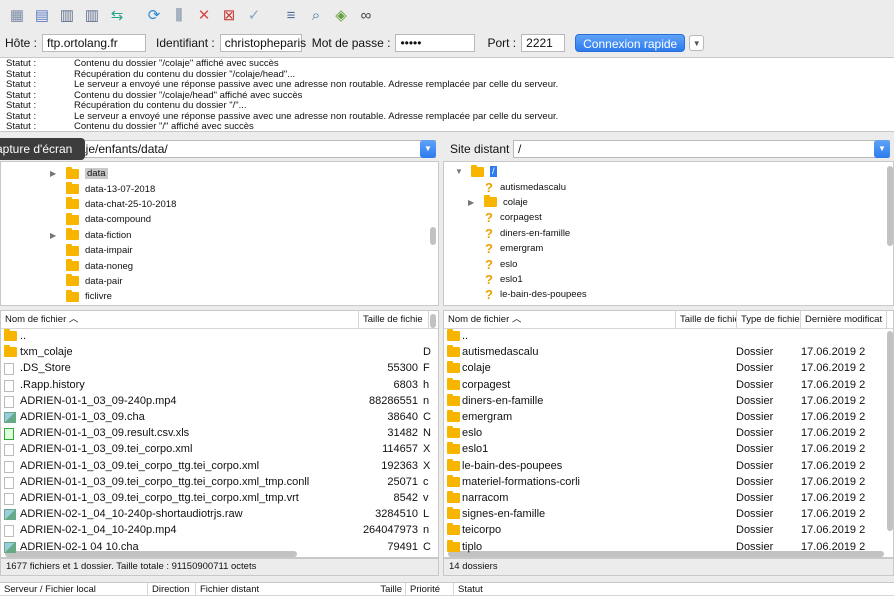  What do you see at coordinates (668, 385) in the screenshot?
I see `remote-file-row: corpagest Dossier 17.06.2019 2` at bounding box center [668, 385].